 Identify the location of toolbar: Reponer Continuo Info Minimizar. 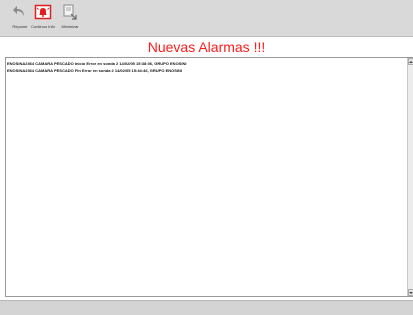
(206, 18).